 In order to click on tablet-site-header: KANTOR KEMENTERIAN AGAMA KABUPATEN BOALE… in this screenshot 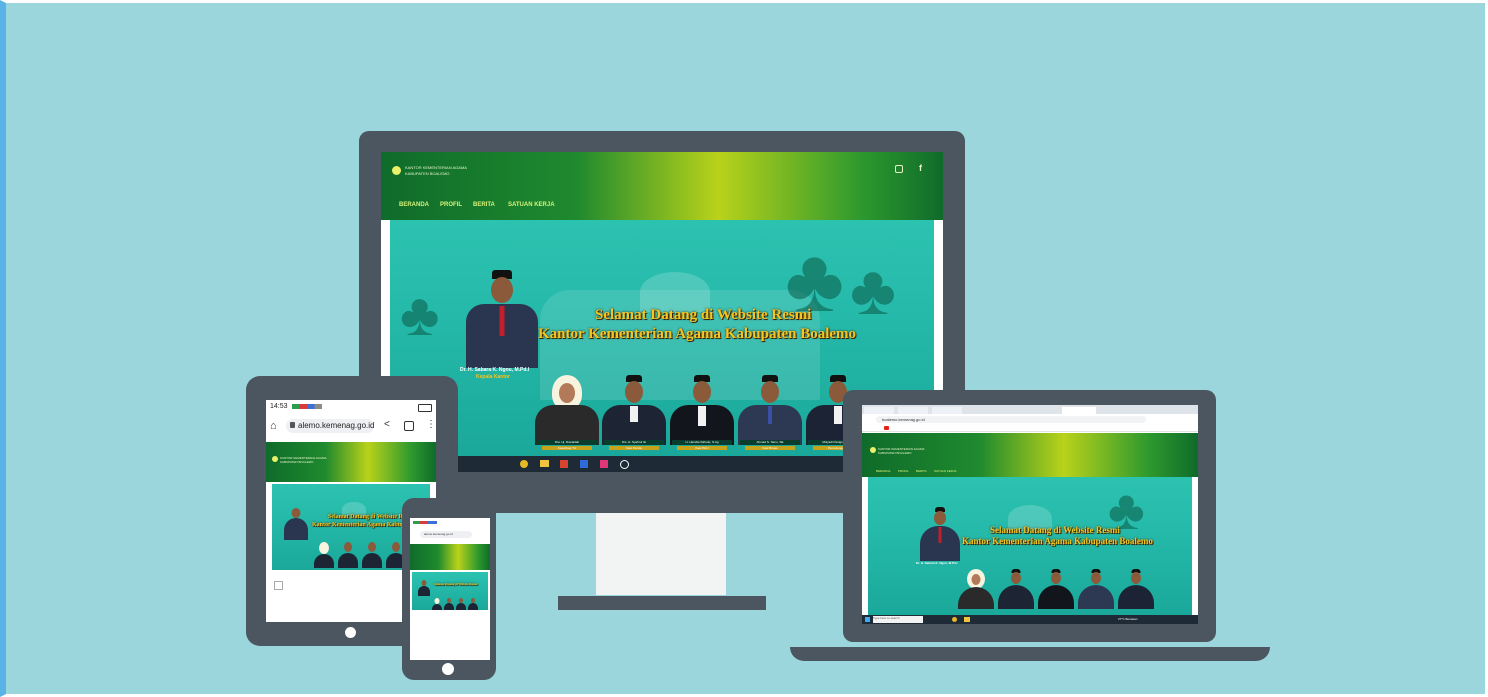, I will do `click(351, 462)`.